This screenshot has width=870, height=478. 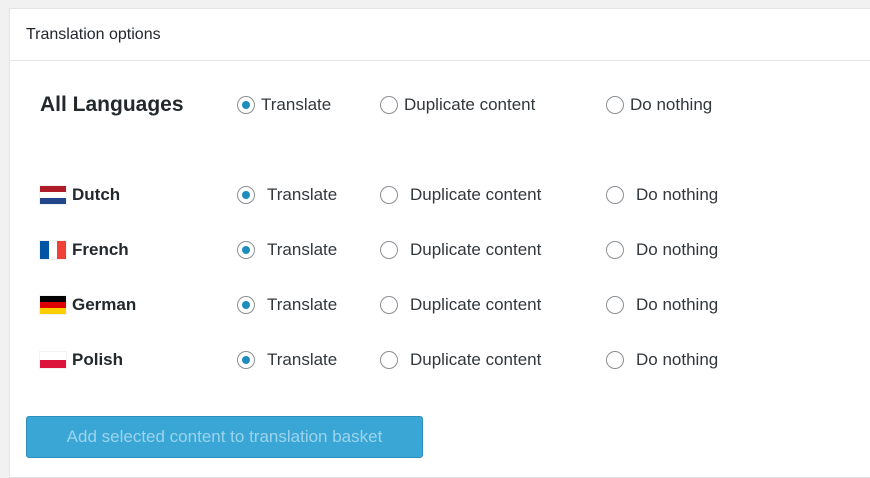 What do you see at coordinates (246, 305) in the screenshot?
I see `german-translate-radio` at bounding box center [246, 305].